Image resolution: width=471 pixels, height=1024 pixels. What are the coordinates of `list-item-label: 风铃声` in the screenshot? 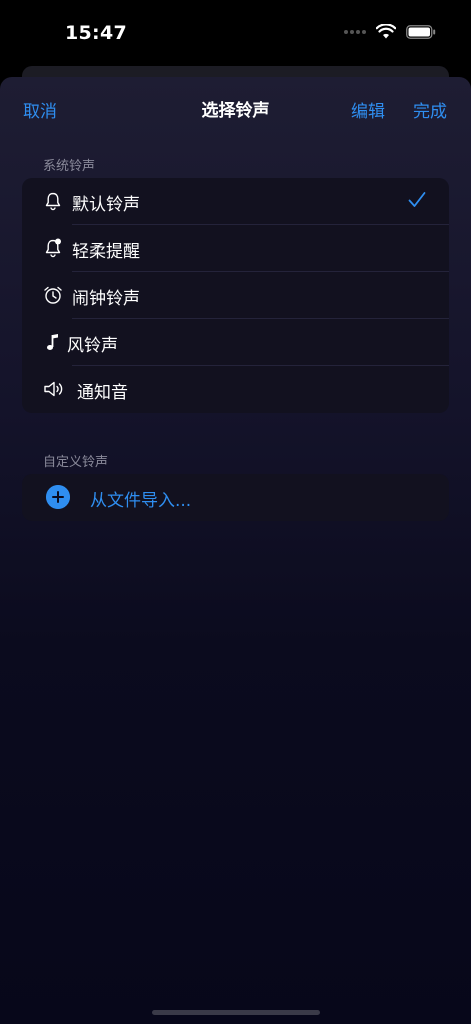 It's located at (92, 346).